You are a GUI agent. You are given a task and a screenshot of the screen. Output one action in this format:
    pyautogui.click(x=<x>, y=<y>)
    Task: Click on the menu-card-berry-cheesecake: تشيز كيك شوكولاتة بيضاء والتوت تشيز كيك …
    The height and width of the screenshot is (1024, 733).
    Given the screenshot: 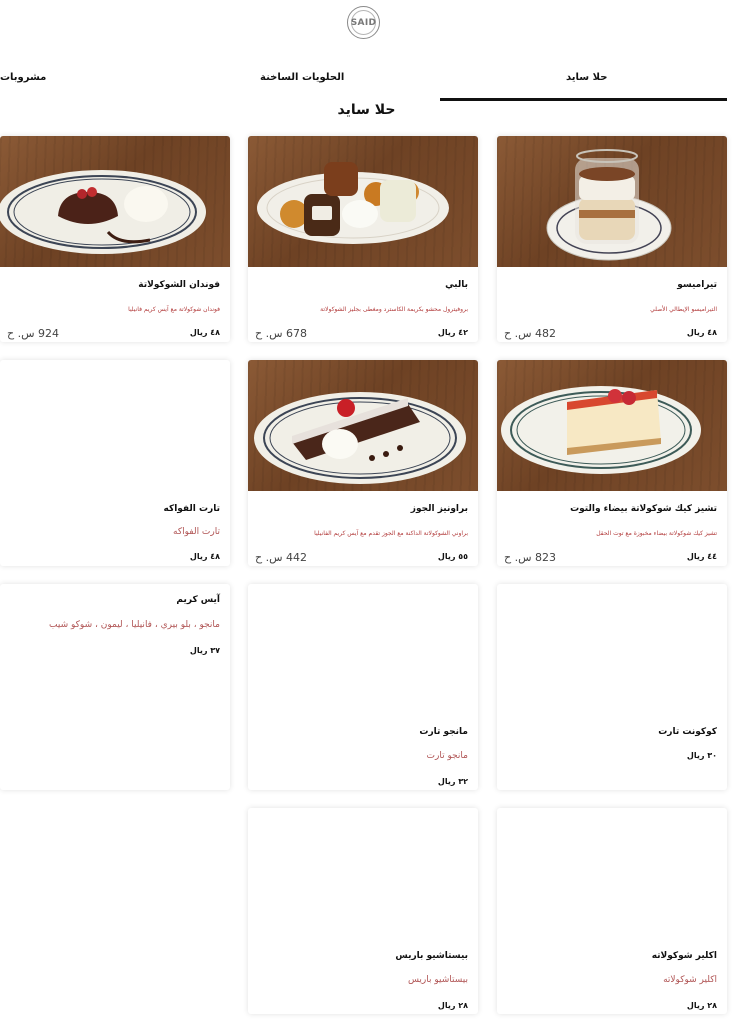 What is the action you would take?
    pyautogui.click(x=612, y=463)
    